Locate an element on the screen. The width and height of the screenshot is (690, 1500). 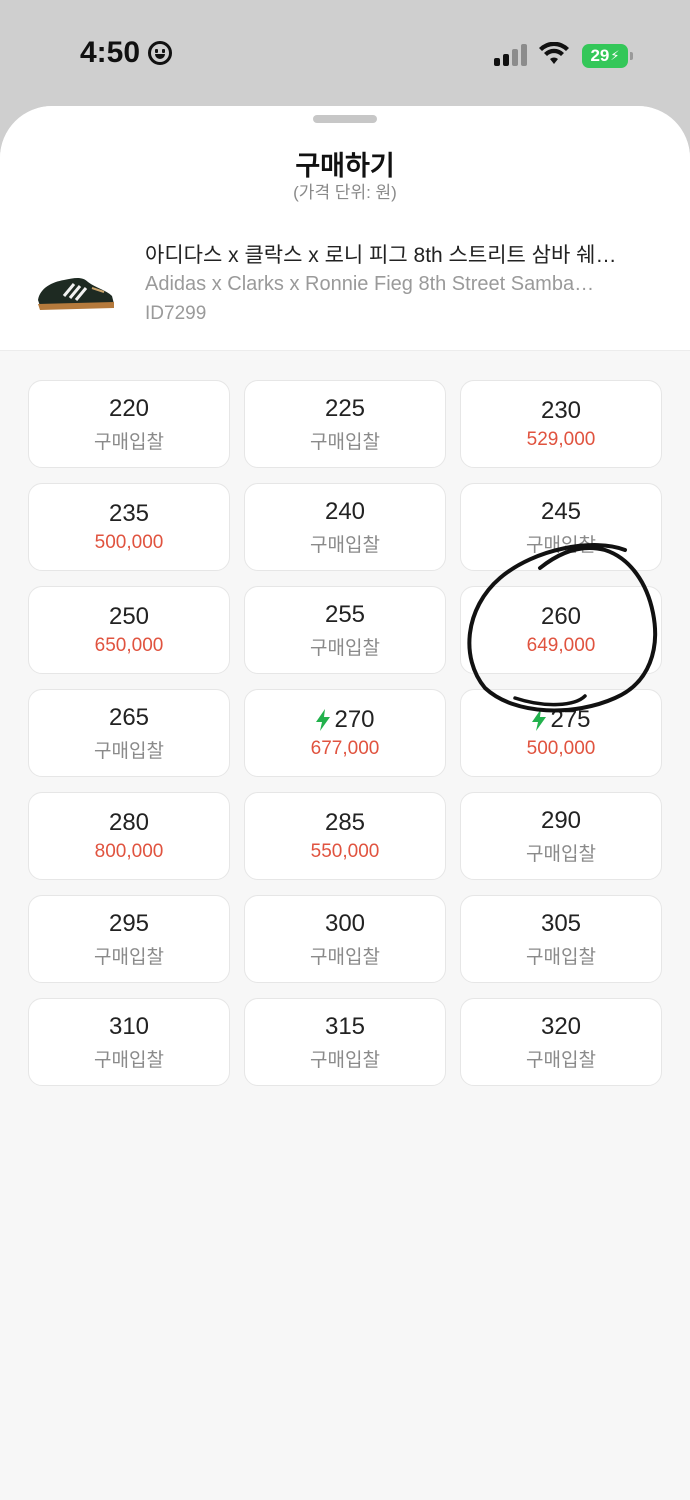
size-option-320: 320 구매입찰 is located at coordinates (561, 1042).